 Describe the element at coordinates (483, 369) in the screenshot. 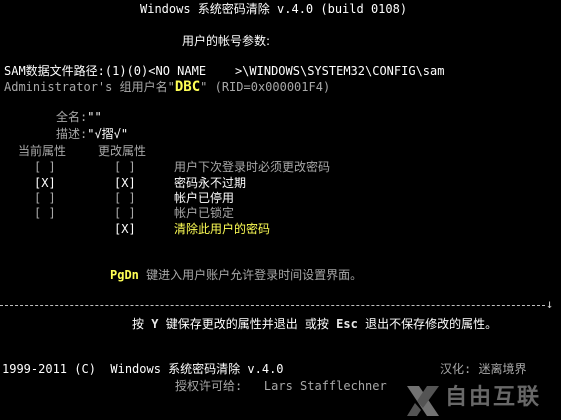

I see `localization-credit: 汉化: 迷离境界` at that location.